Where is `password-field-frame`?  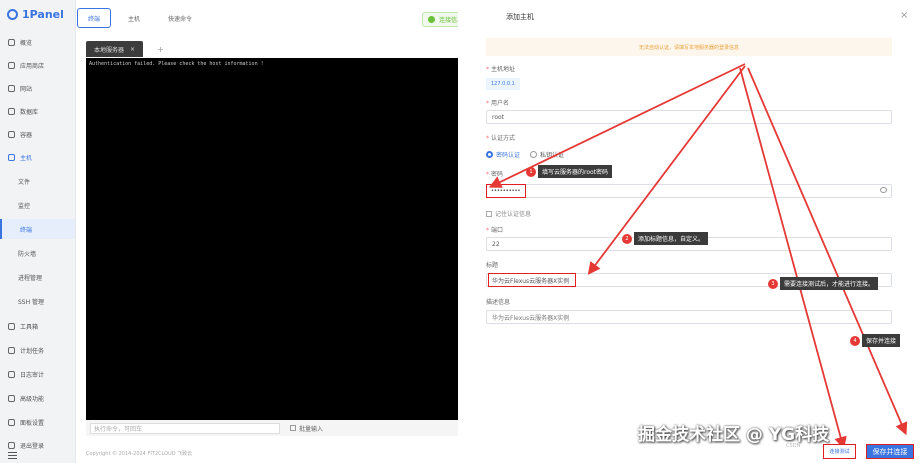 password-field-frame is located at coordinates (689, 191).